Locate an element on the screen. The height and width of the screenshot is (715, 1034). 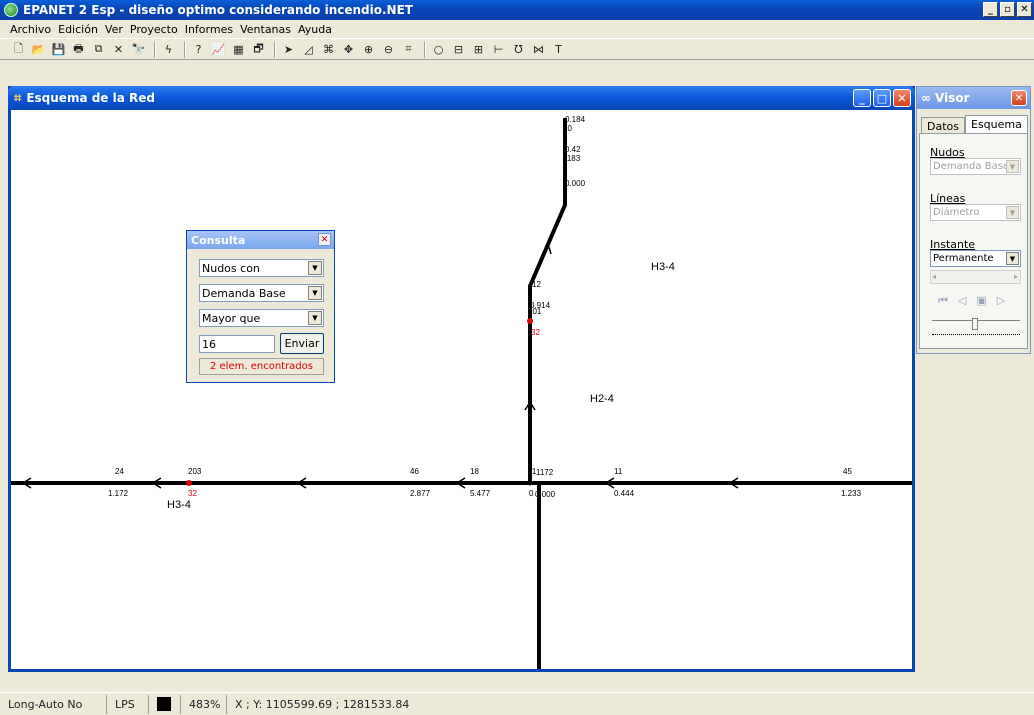
select-vertex-icon: ◿ is located at coordinates (308, 49).